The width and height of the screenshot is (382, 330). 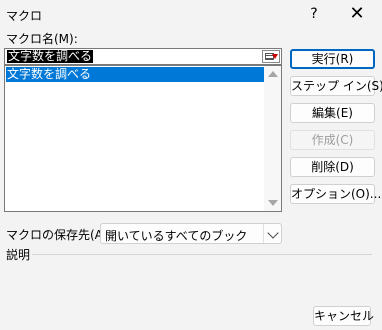 What do you see at coordinates (332, 167) in the screenshot?
I see `delete-button: 削除(D)` at bounding box center [332, 167].